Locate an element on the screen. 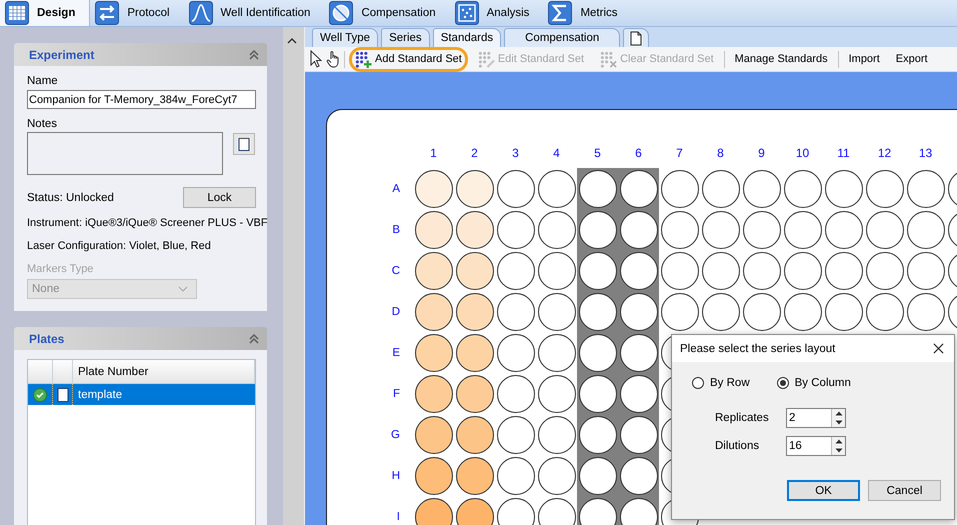 This screenshot has height=525, width=957. row-label: C is located at coordinates (396, 270).